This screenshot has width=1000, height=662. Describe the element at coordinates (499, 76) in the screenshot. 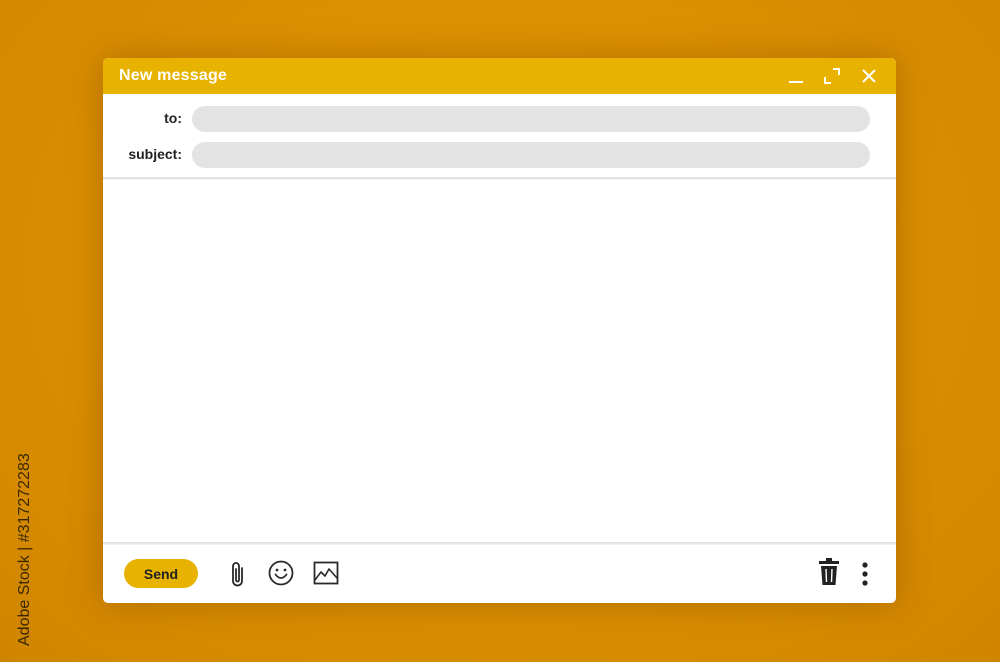

I see `title-bar: New message` at that location.